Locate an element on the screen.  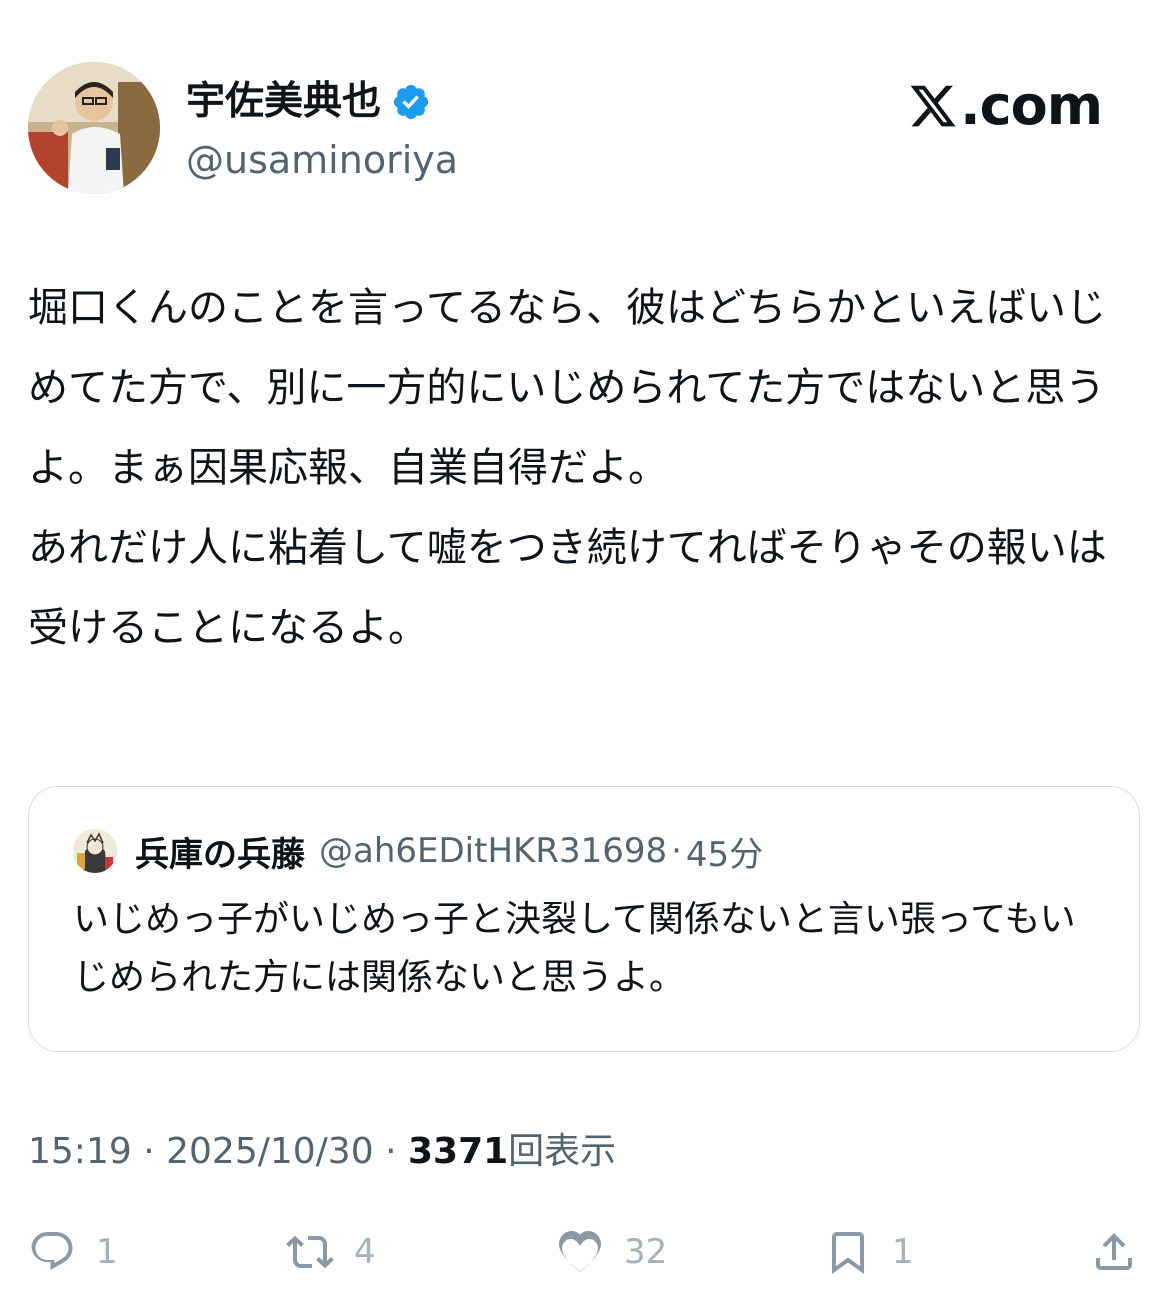
profile-photo-icon is located at coordinates (94, 128).